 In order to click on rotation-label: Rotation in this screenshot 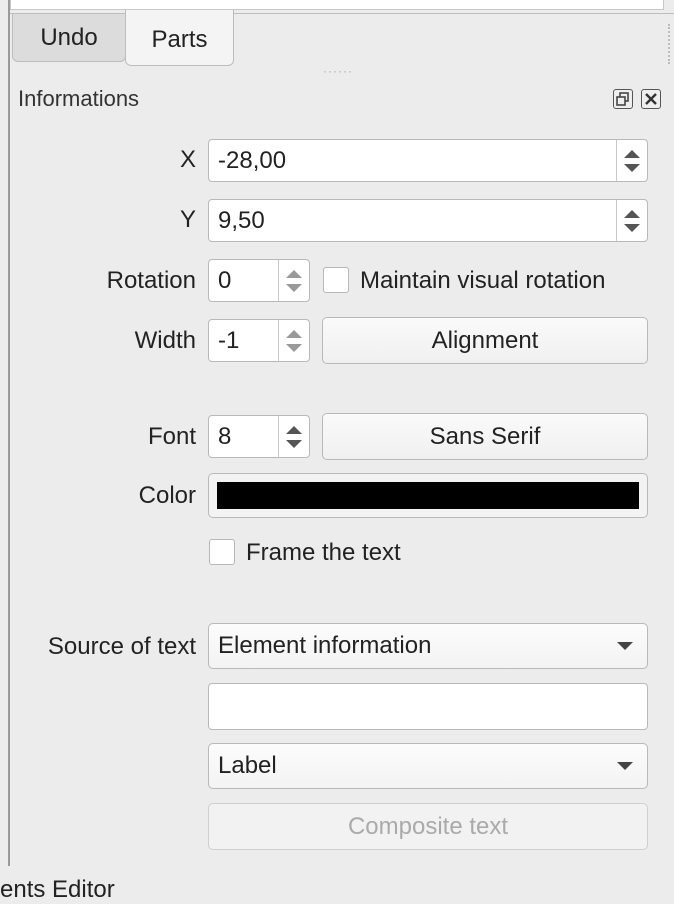, I will do `click(151, 280)`.